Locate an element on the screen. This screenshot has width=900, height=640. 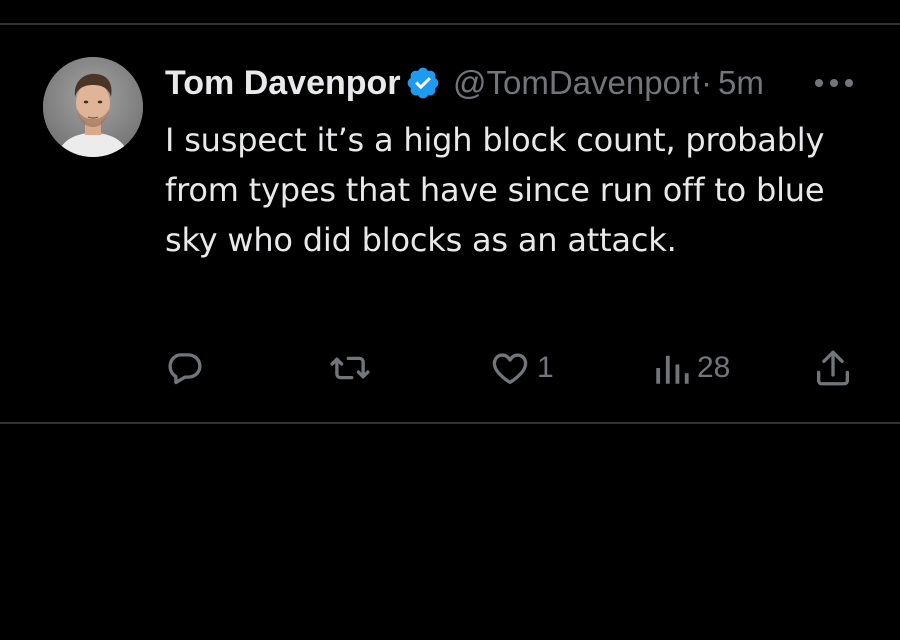
like-count: 1 is located at coordinates (545, 367).